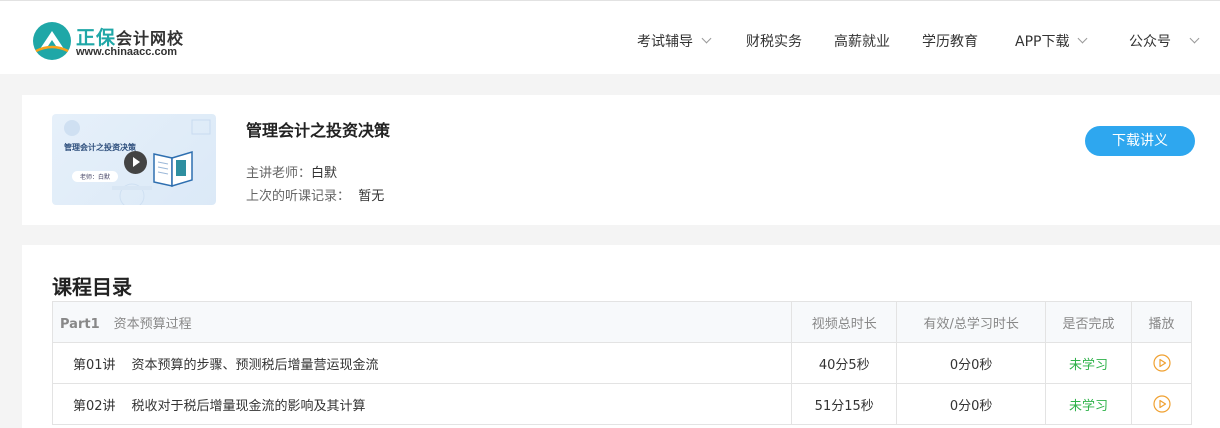 The height and width of the screenshot is (428, 1220). What do you see at coordinates (318, 130) in the screenshot?
I see `course-title: 管理会计之投资决策` at bounding box center [318, 130].